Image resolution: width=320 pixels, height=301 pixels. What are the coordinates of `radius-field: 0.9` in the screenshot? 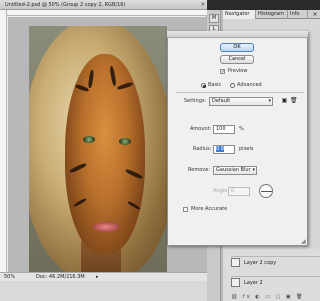 It's located at (224, 149).